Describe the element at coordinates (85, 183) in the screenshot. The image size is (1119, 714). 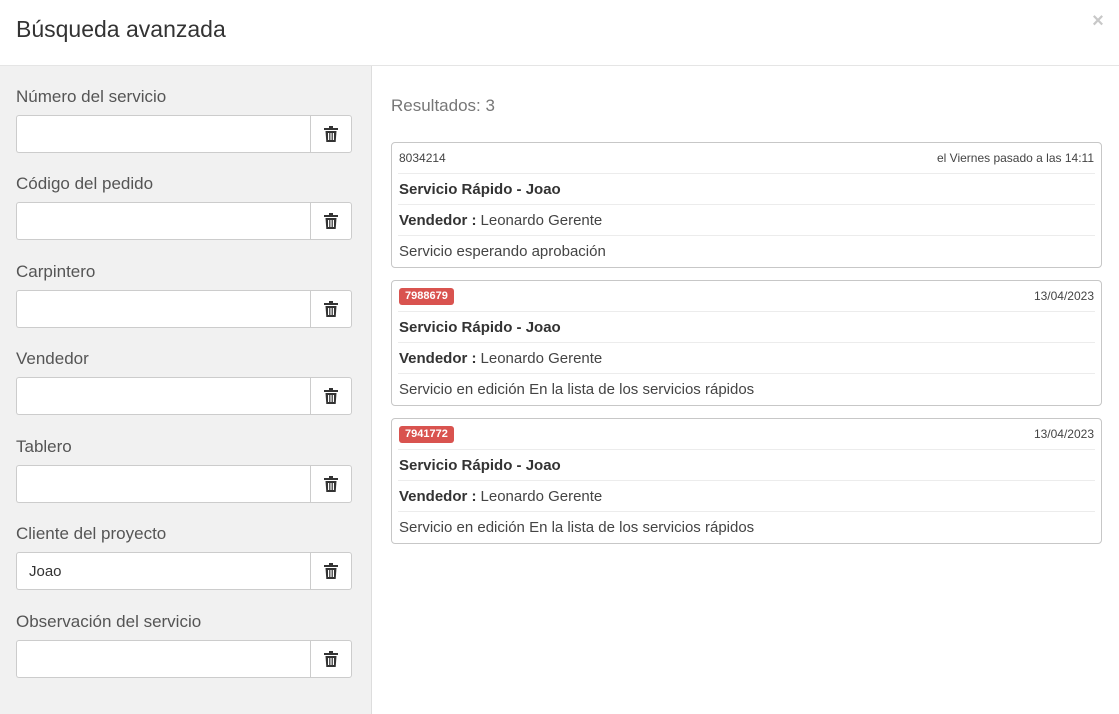
I see `filter-label: Código del pedido` at that location.